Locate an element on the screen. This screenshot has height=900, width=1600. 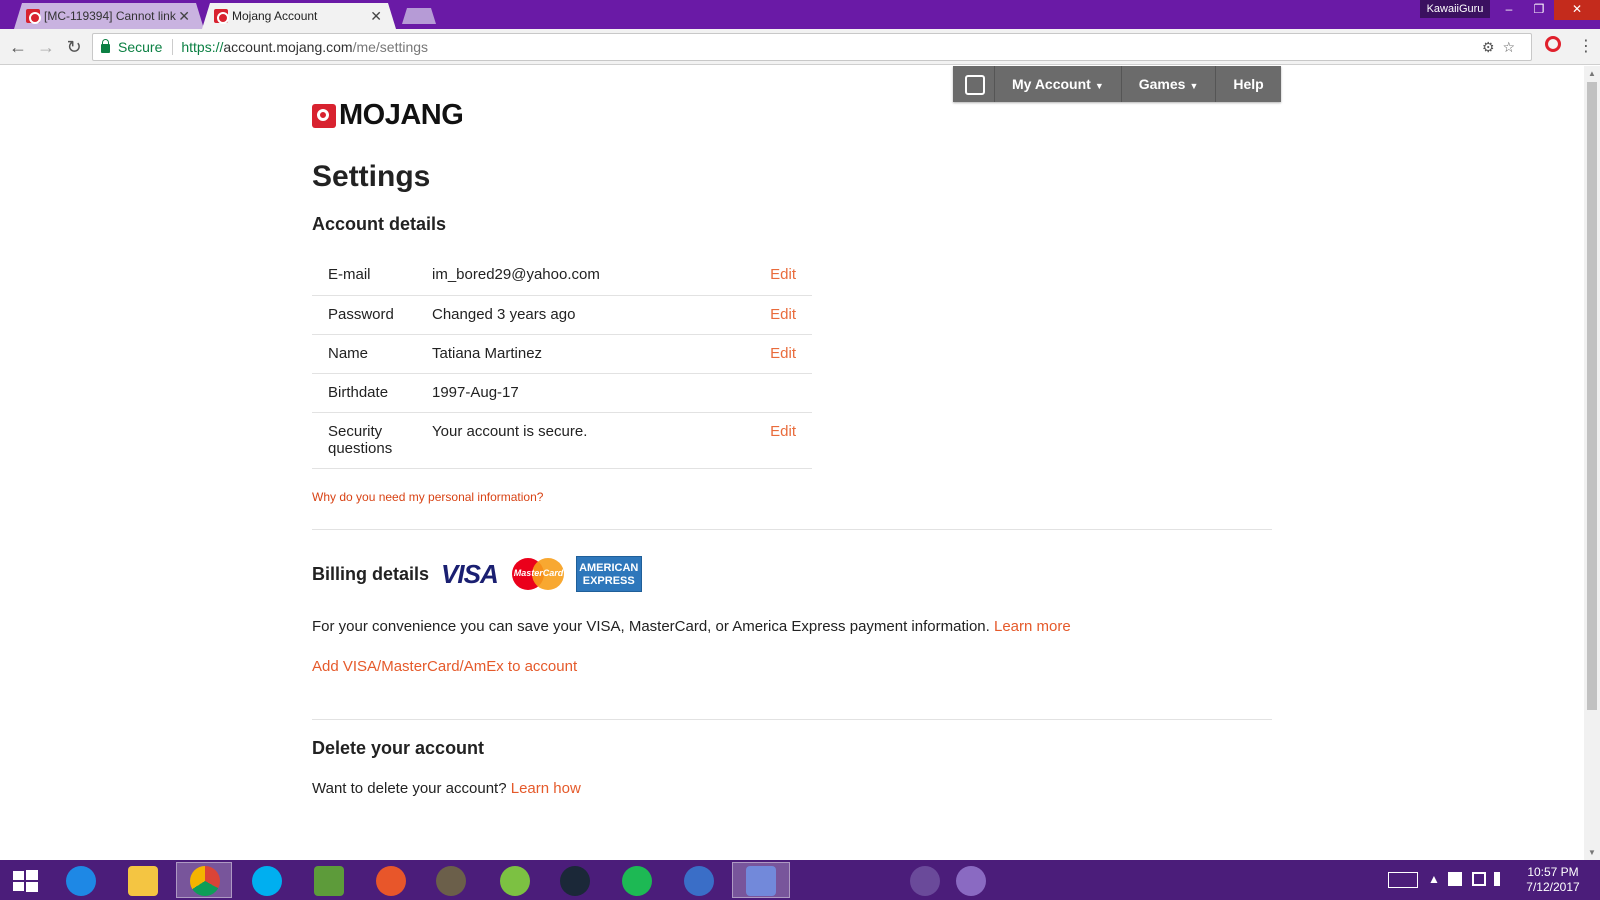
tab-label: [MC-119394] Cannot link is located at coordinates (110, 16).